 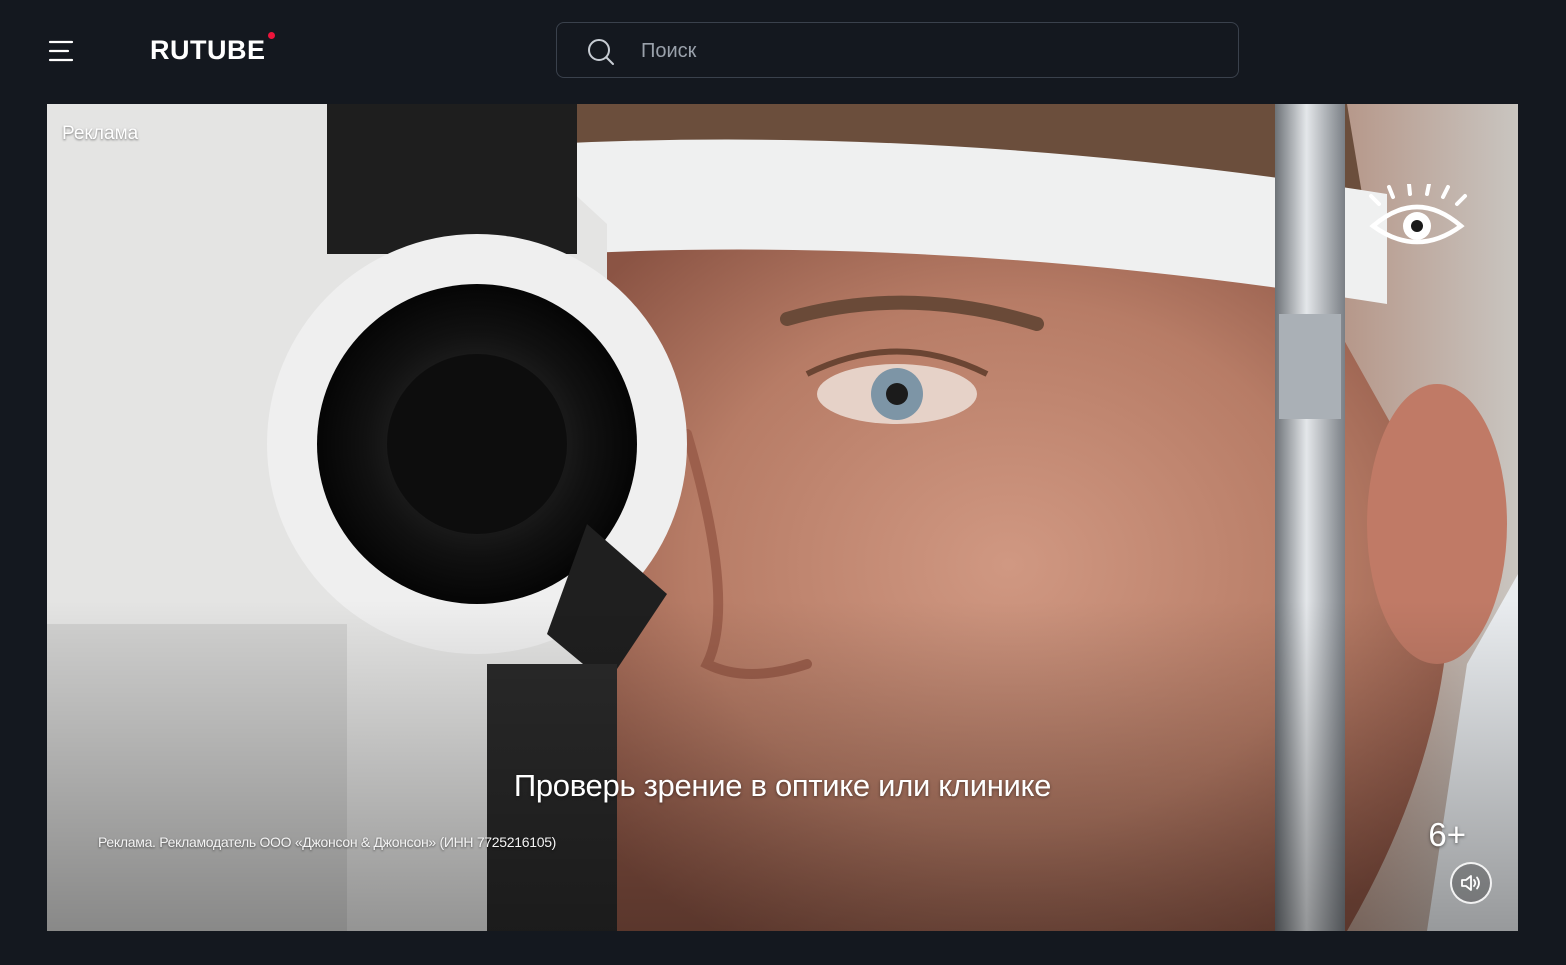 I want to click on search-input, so click(x=931, y=51).